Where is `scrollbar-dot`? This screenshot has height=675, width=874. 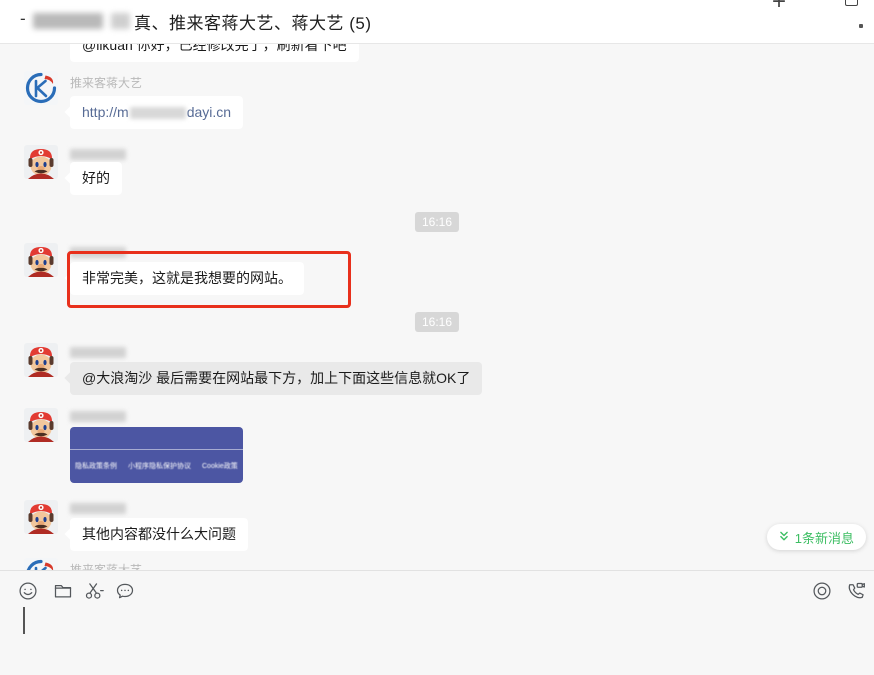
scrollbar-dot is located at coordinates (861, 26).